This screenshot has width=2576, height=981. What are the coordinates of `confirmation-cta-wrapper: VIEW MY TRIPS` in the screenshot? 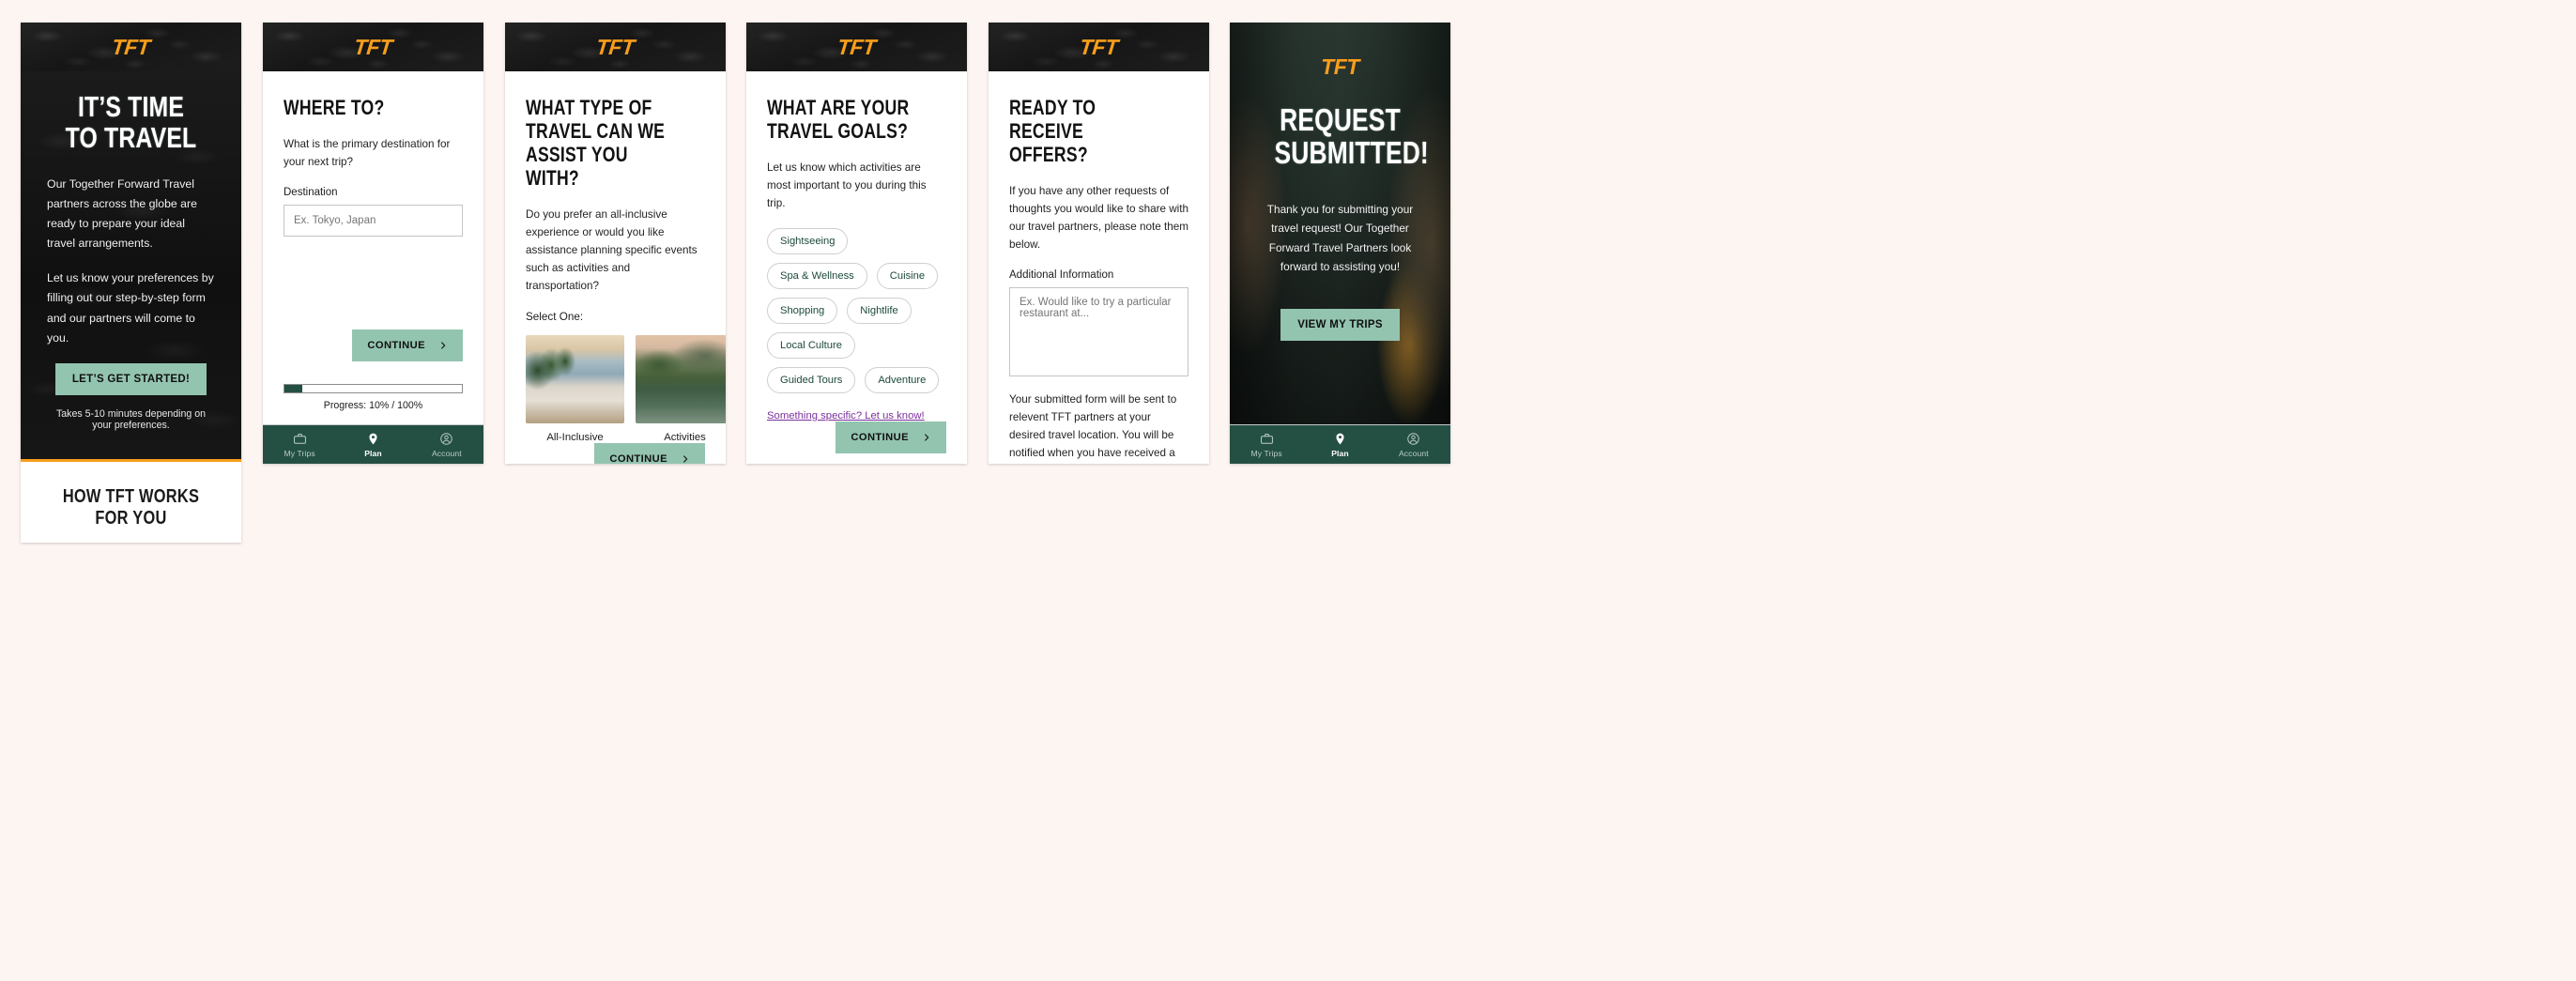 It's located at (1340, 325).